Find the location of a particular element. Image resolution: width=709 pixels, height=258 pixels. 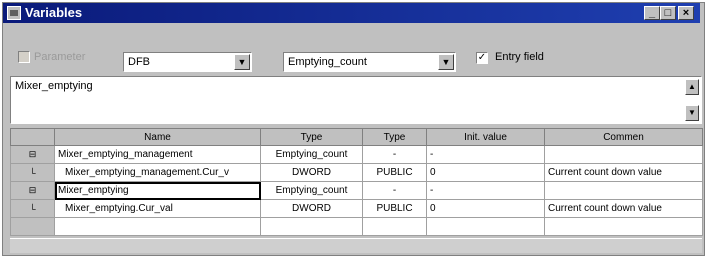

type-combobox: DFB ▼ is located at coordinates (187, 62).